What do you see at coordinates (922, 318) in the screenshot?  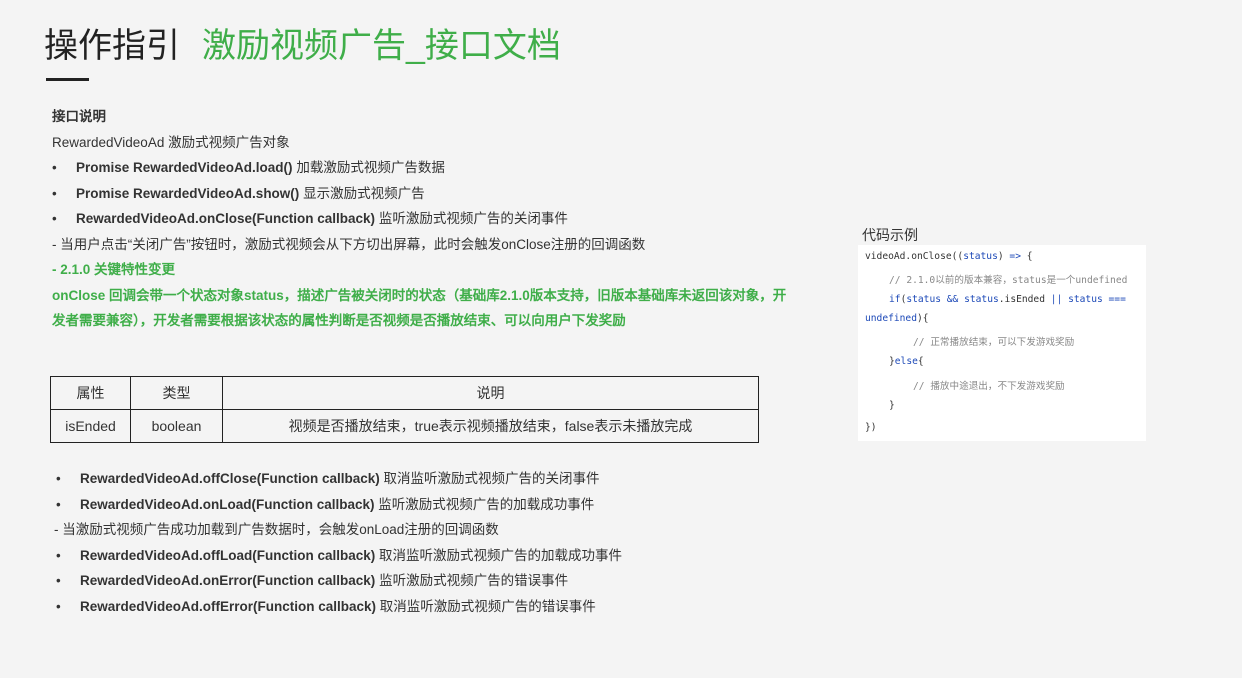 I see `code-token: ){` at bounding box center [922, 318].